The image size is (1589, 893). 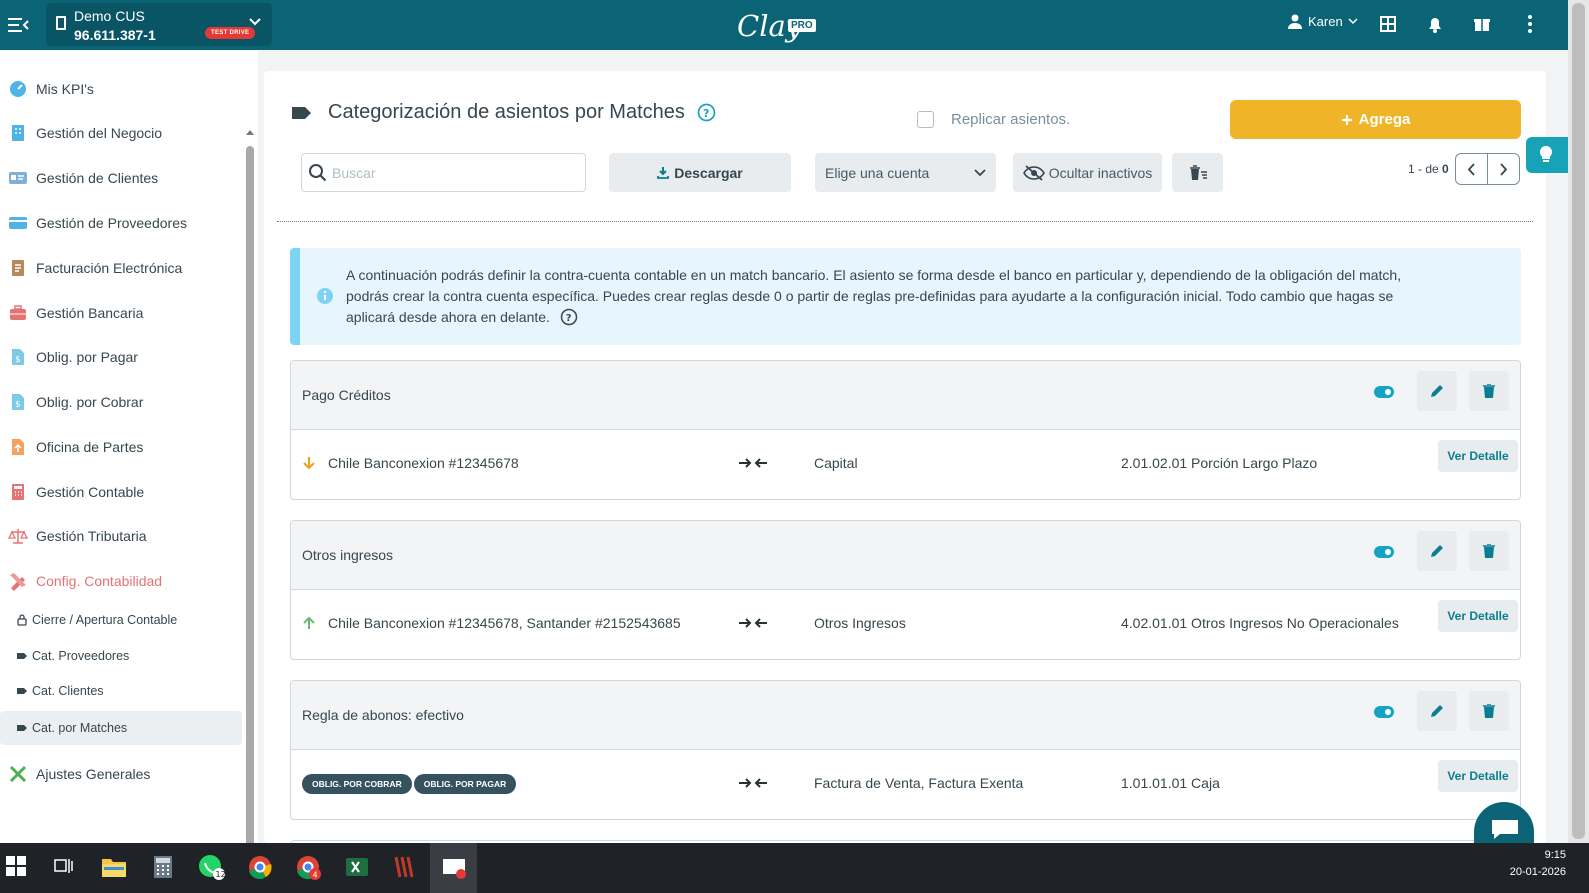 I want to click on sidebar-item-contable: Gestión Contable, so click(x=122, y=492).